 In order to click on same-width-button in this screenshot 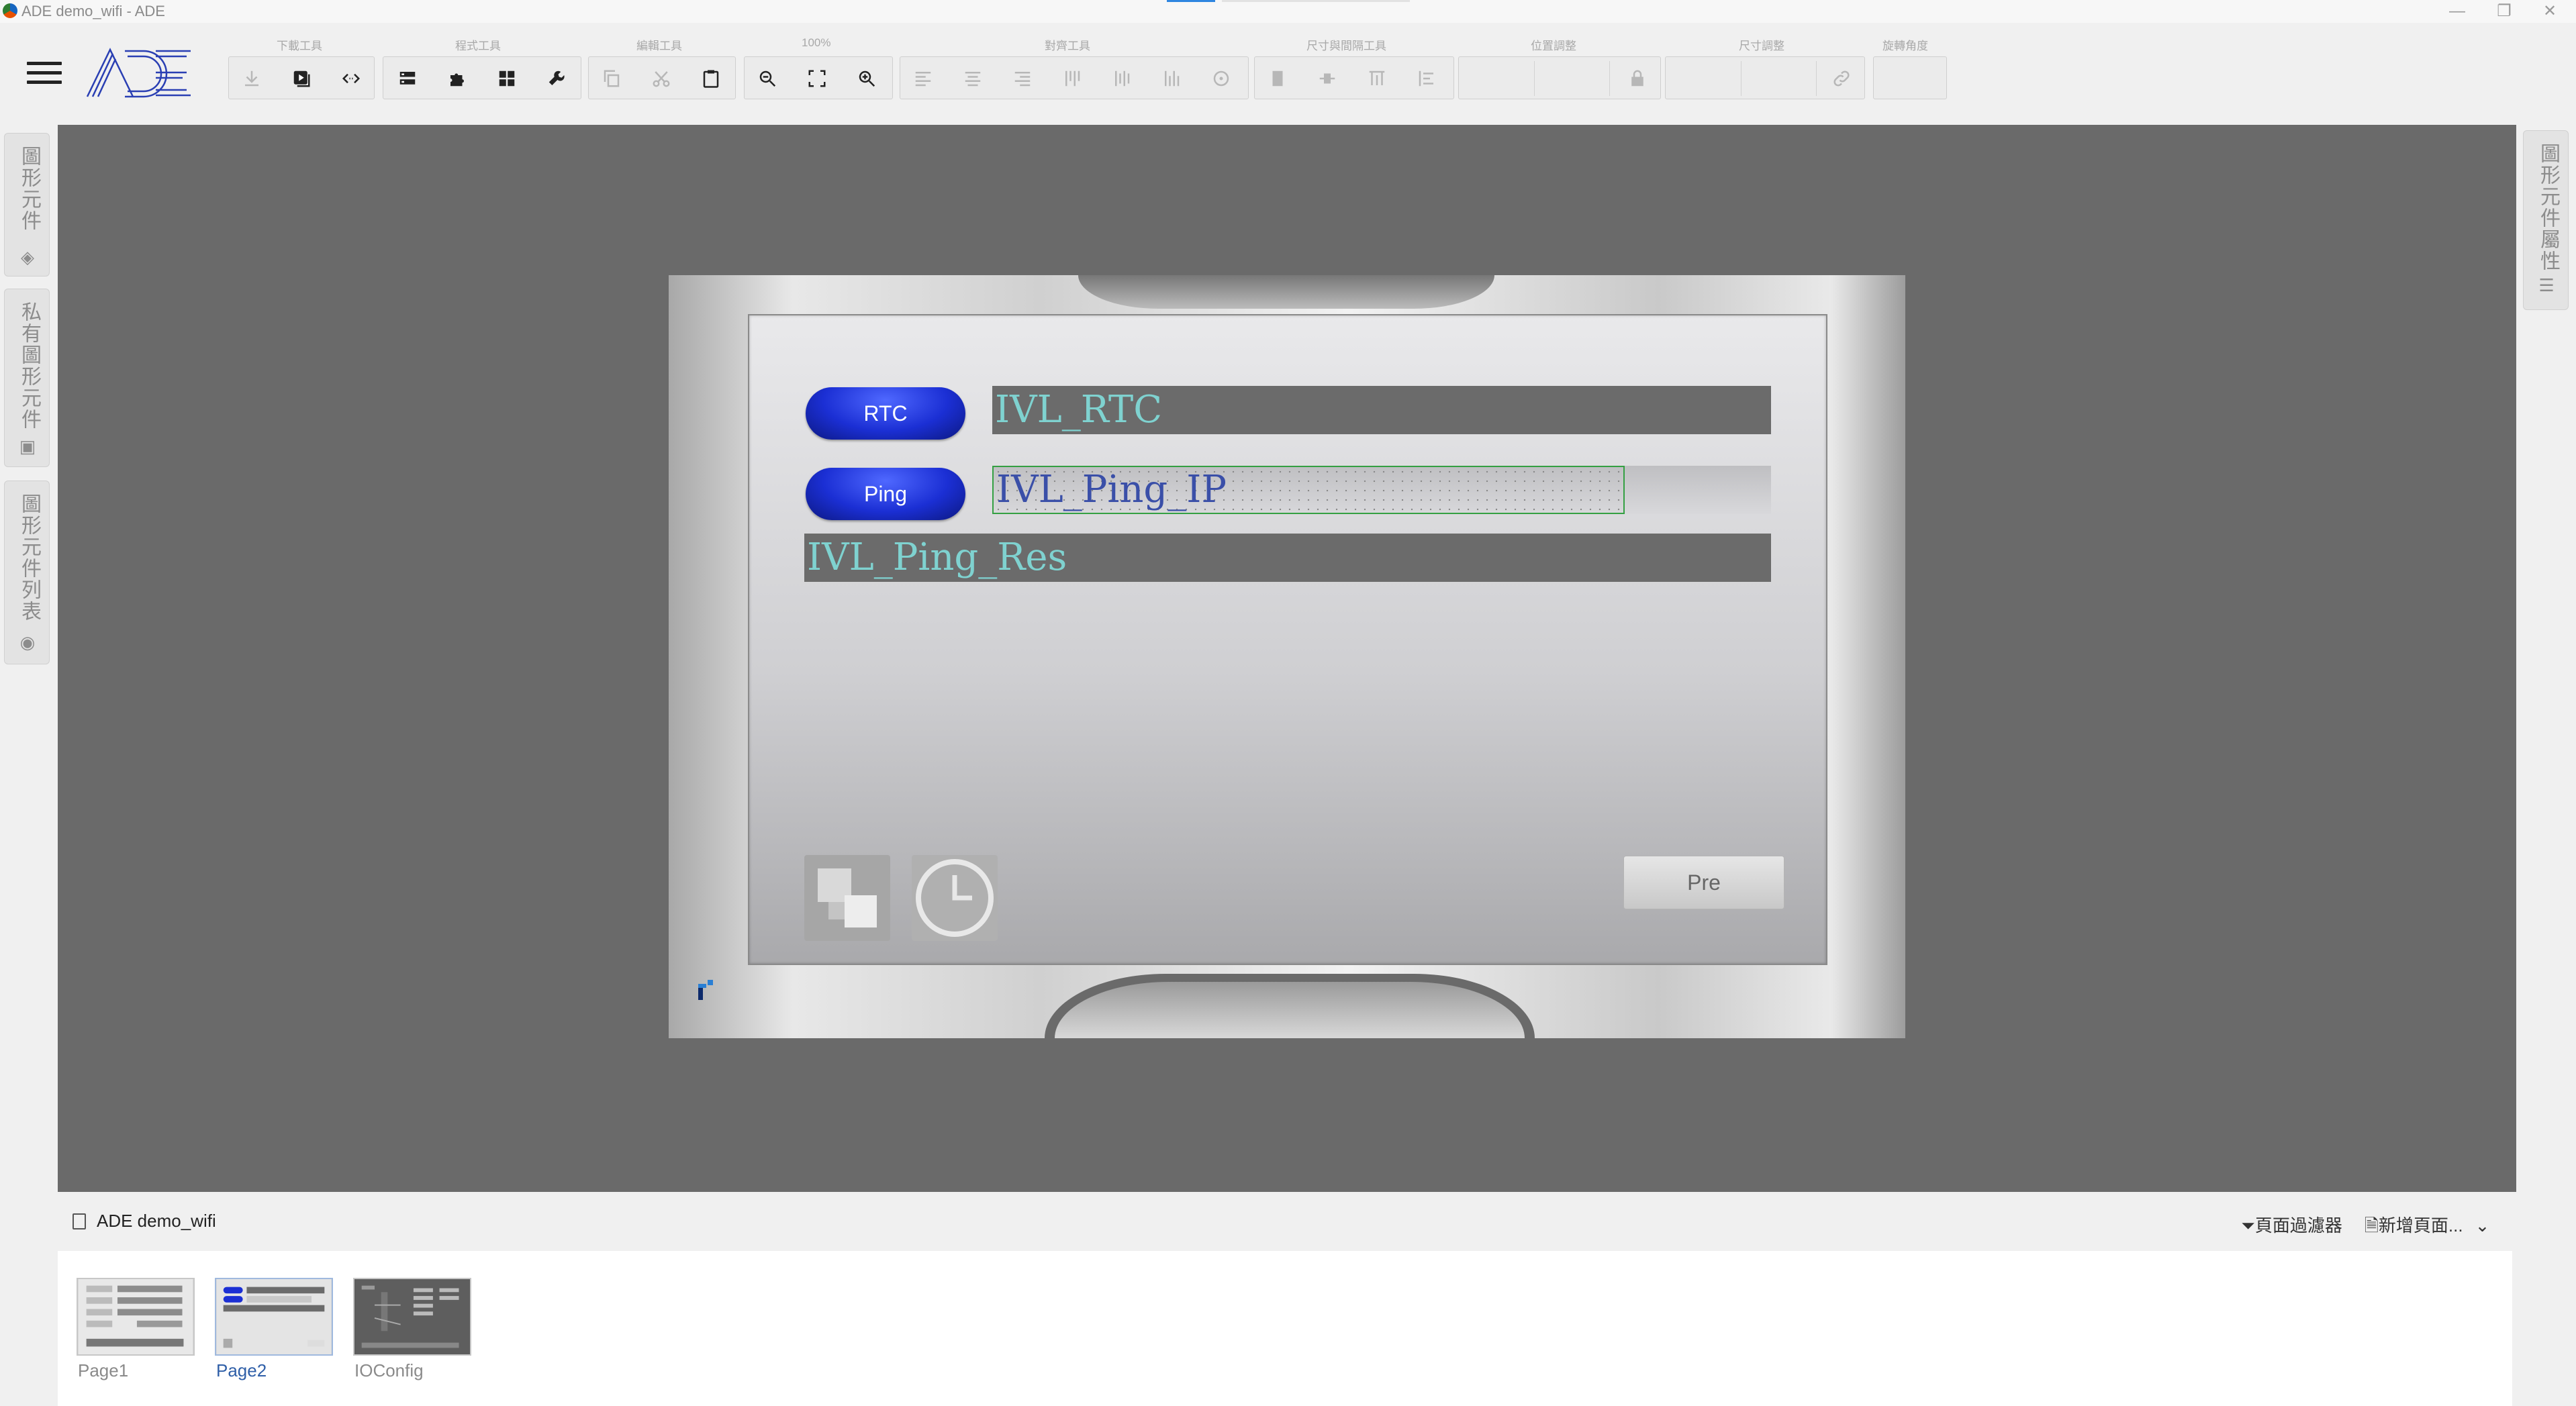, I will do `click(1277, 78)`.